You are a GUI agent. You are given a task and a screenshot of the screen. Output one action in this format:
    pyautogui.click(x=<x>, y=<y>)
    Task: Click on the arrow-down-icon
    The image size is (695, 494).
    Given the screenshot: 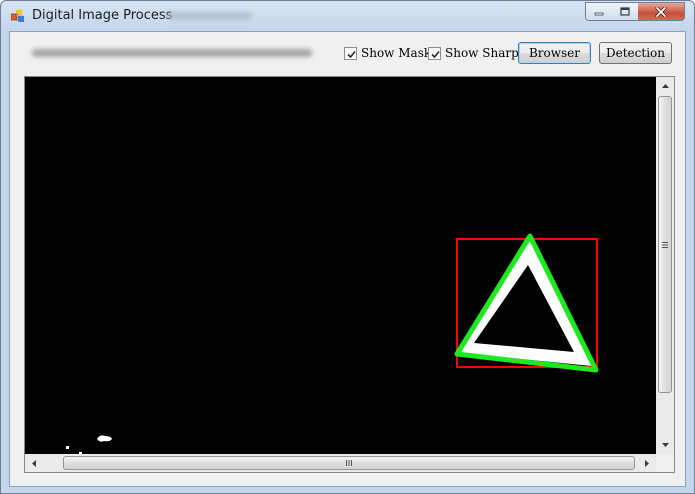 What is the action you would take?
    pyautogui.click(x=665, y=445)
    